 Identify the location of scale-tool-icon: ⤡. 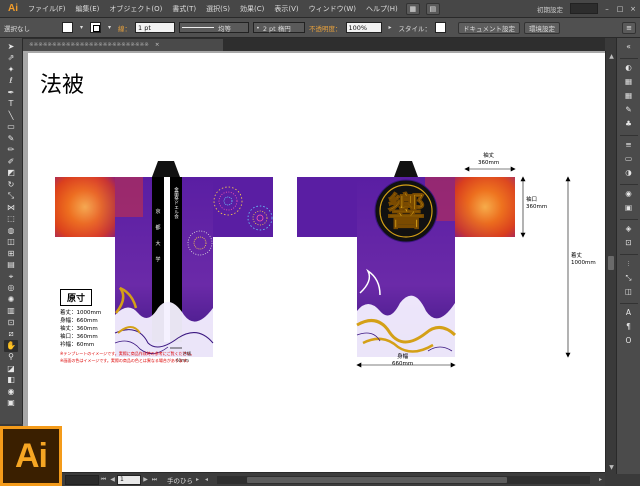
(11, 197).